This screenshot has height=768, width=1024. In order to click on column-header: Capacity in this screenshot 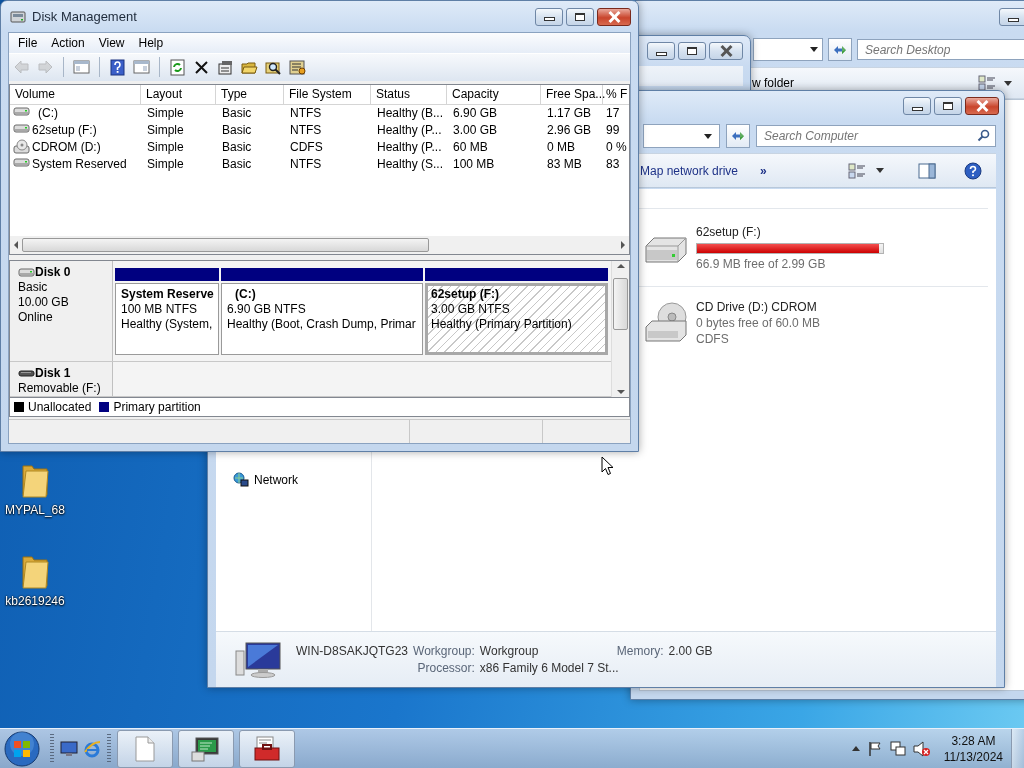, I will do `click(494, 94)`.